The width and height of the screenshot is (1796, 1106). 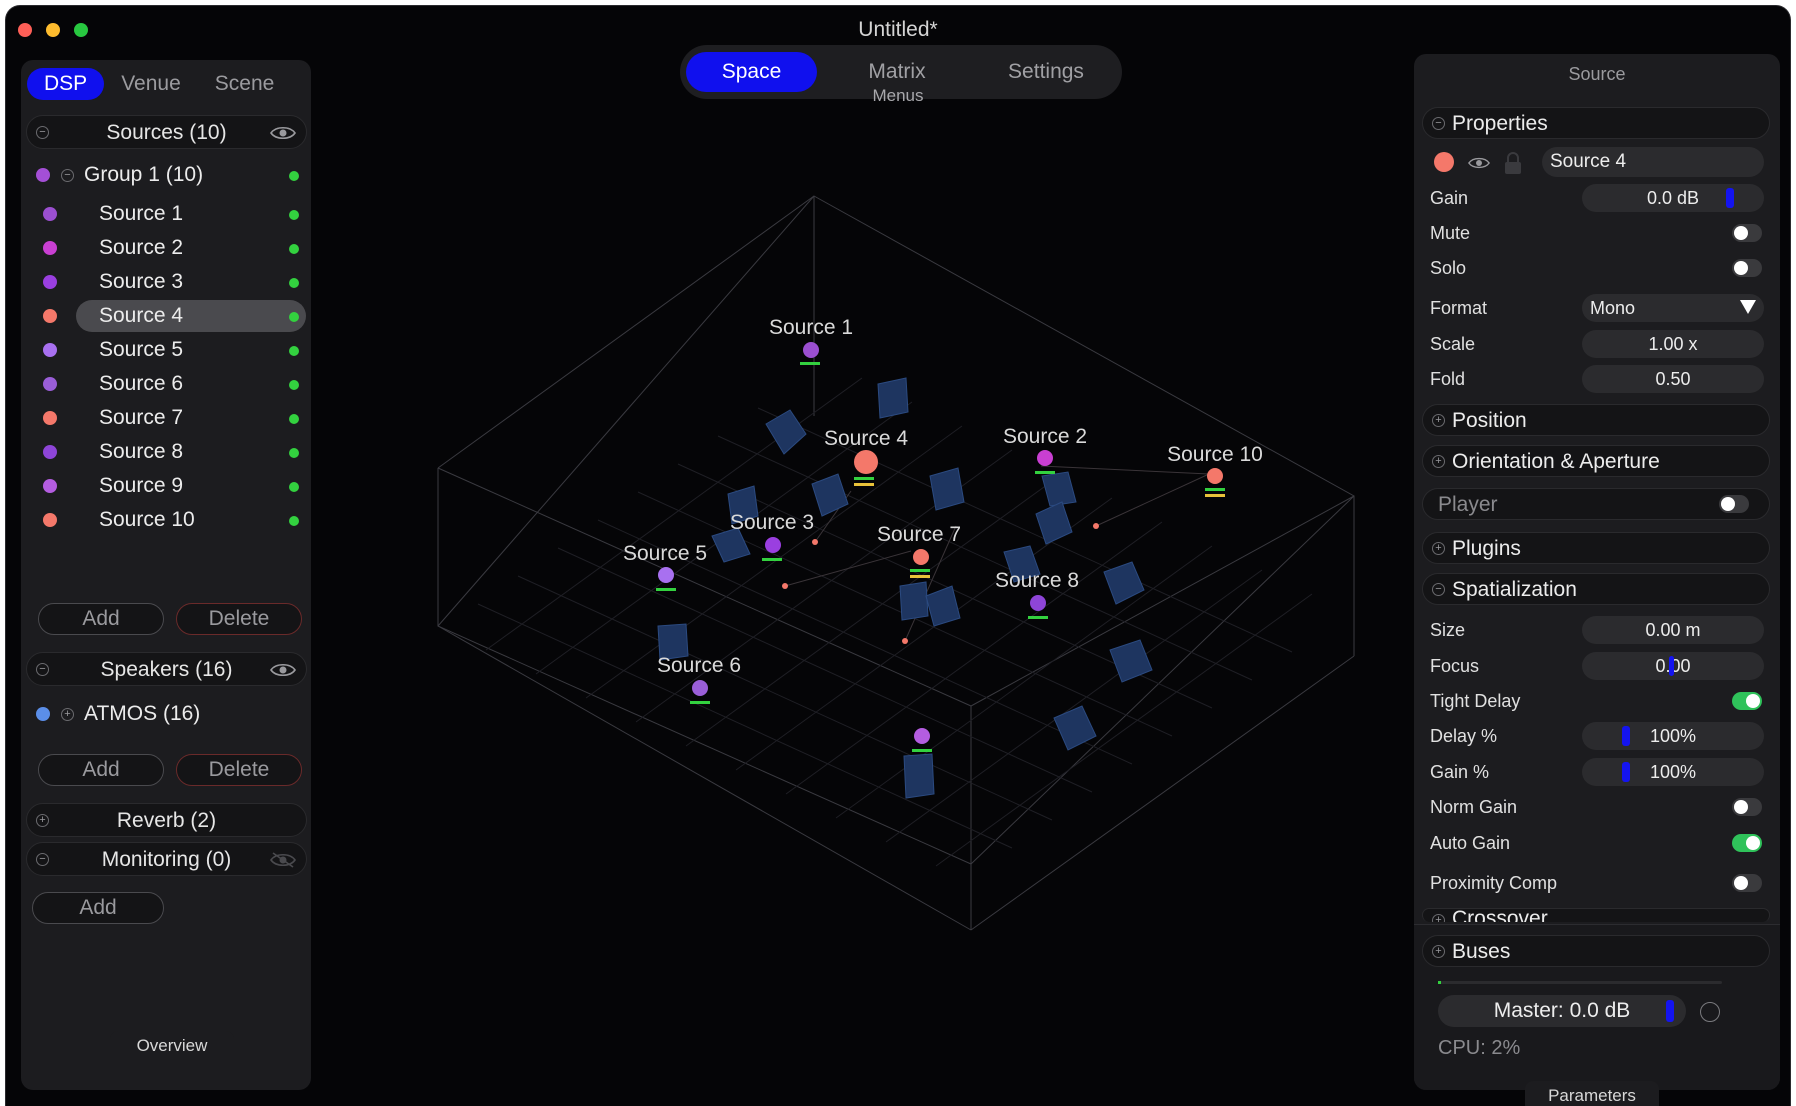 What do you see at coordinates (1673, 198) in the screenshot?
I see `gain-field: 0.0 dB` at bounding box center [1673, 198].